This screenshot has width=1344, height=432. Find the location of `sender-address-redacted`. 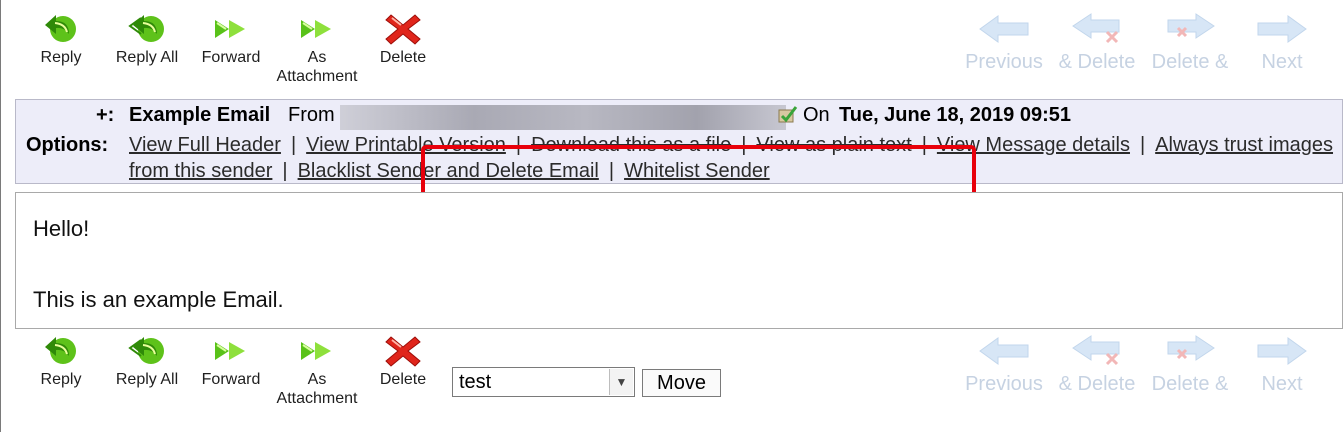

sender-address-redacted is located at coordinates (563, 117).